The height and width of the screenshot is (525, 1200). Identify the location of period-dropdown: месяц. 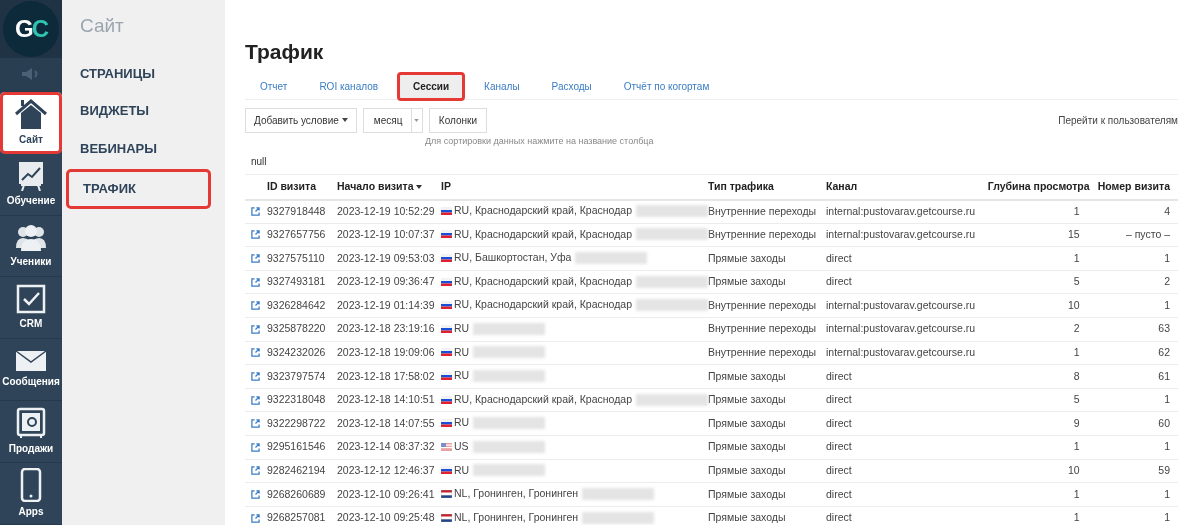
(392, 120).